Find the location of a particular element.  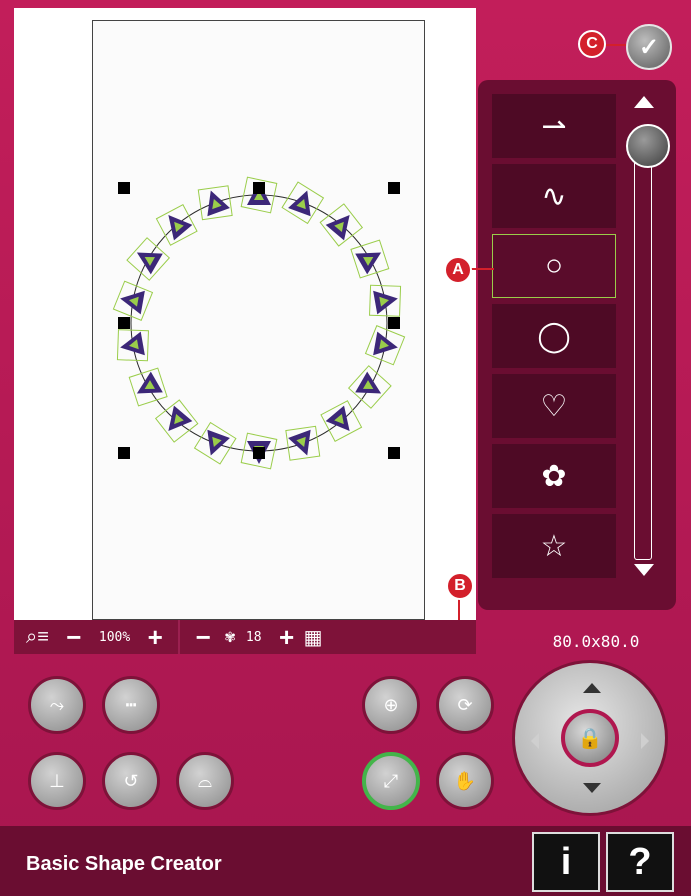

dotted-line-icon: ┅ is located at coordinates (131, 704).